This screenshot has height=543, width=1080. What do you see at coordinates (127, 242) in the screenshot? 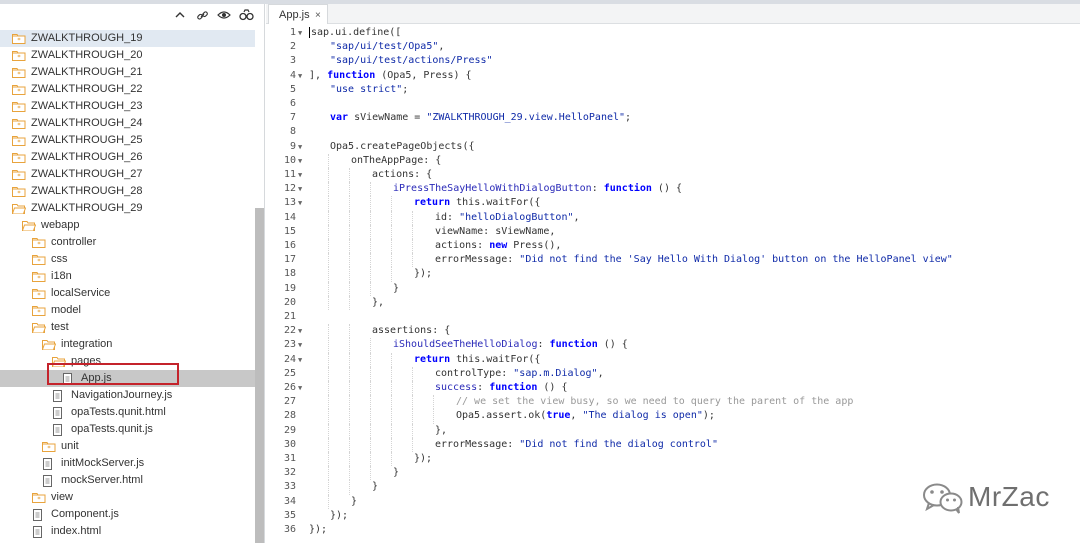
I see `tree-folder-item: controller` at bounding box center [127, 242].